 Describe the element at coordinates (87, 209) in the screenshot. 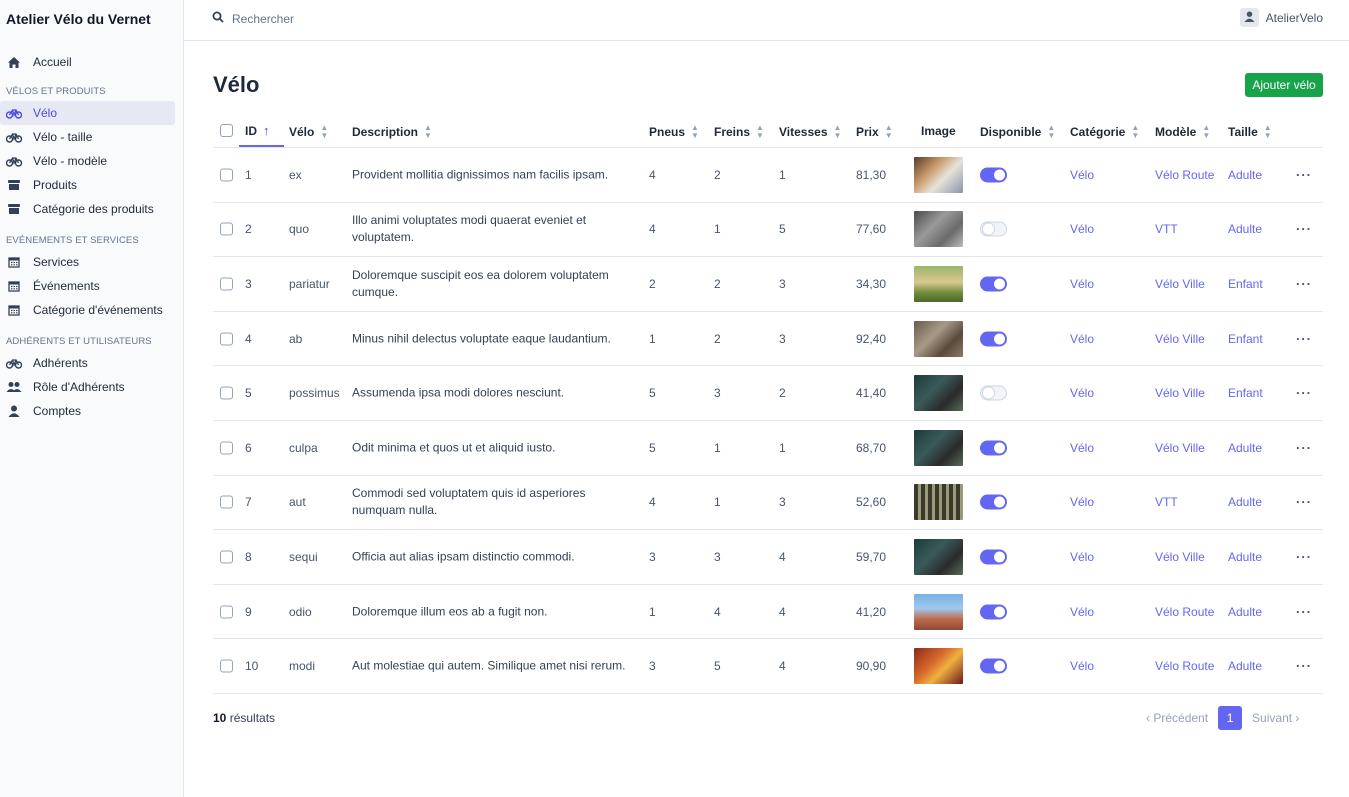

I see `sidebar-item-categorie-produits: Catégorie des produits` at that location.